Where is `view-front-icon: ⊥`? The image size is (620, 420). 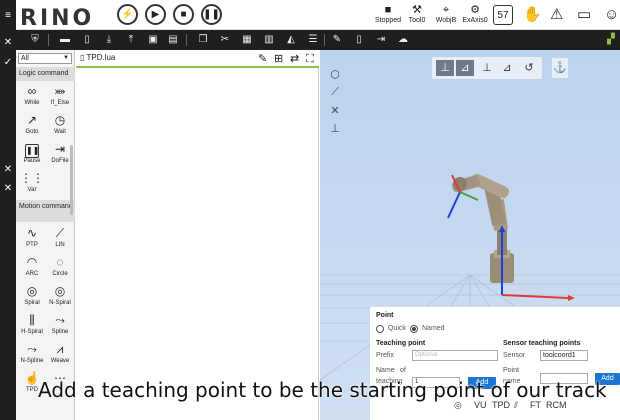
view-front-icon: ⊥ is located at coordinates (445, 68).